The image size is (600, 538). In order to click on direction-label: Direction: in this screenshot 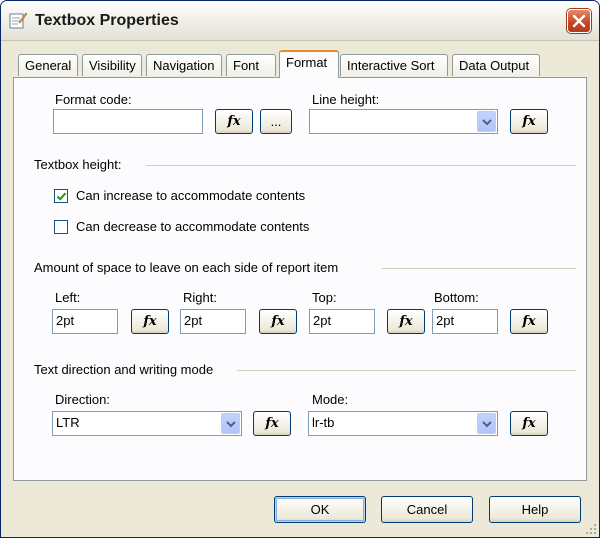, I will do `click(82, 399)`.